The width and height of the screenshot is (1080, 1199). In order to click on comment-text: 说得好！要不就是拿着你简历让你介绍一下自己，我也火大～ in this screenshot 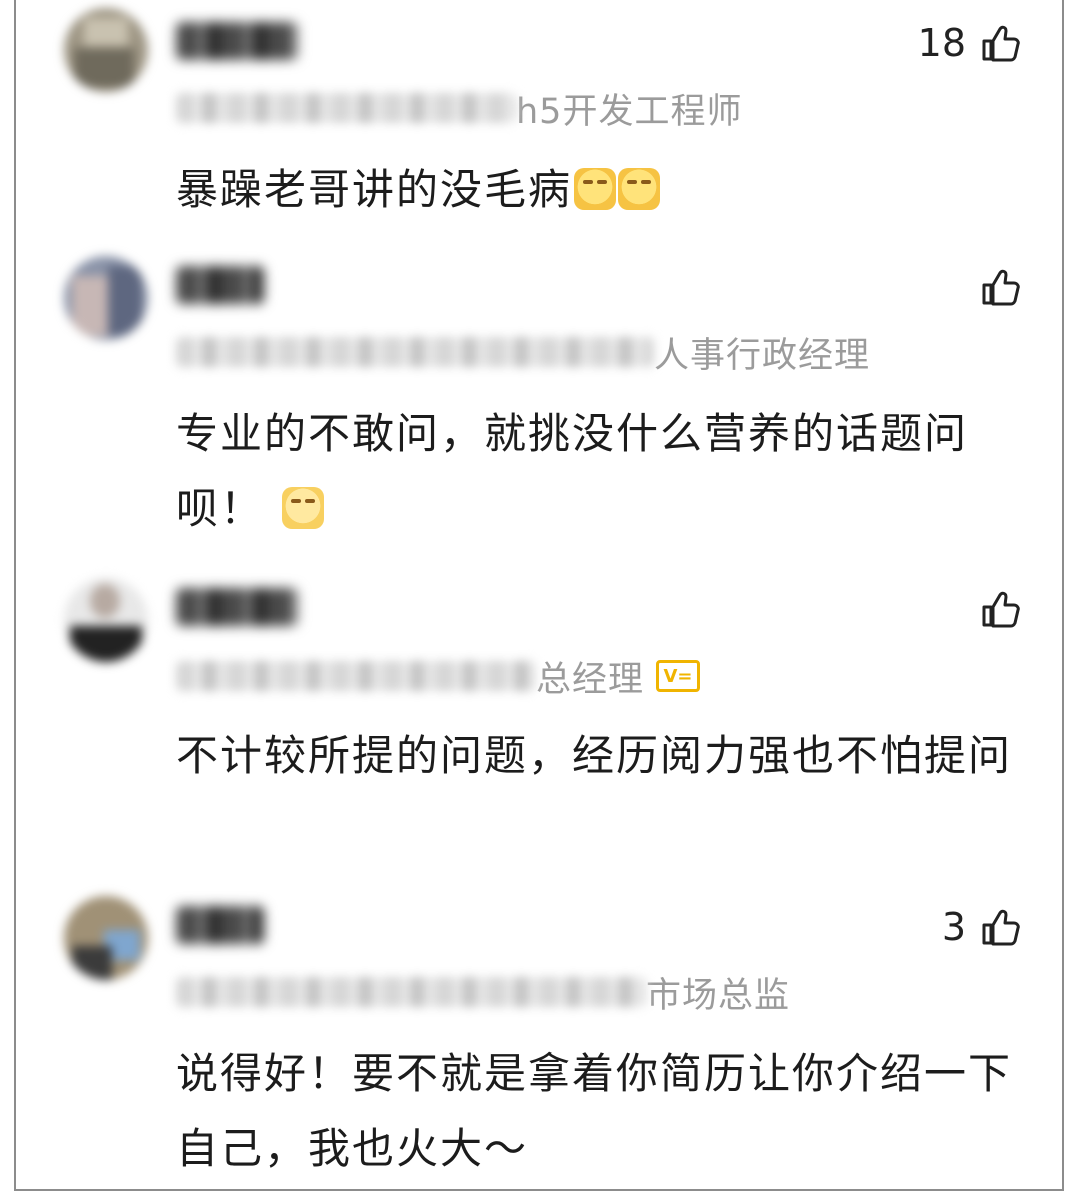, I will do `click(596, 1111)`.